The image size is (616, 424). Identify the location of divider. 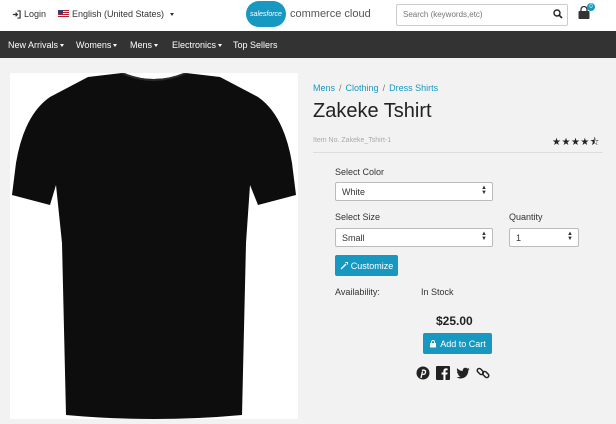
(458, 152).